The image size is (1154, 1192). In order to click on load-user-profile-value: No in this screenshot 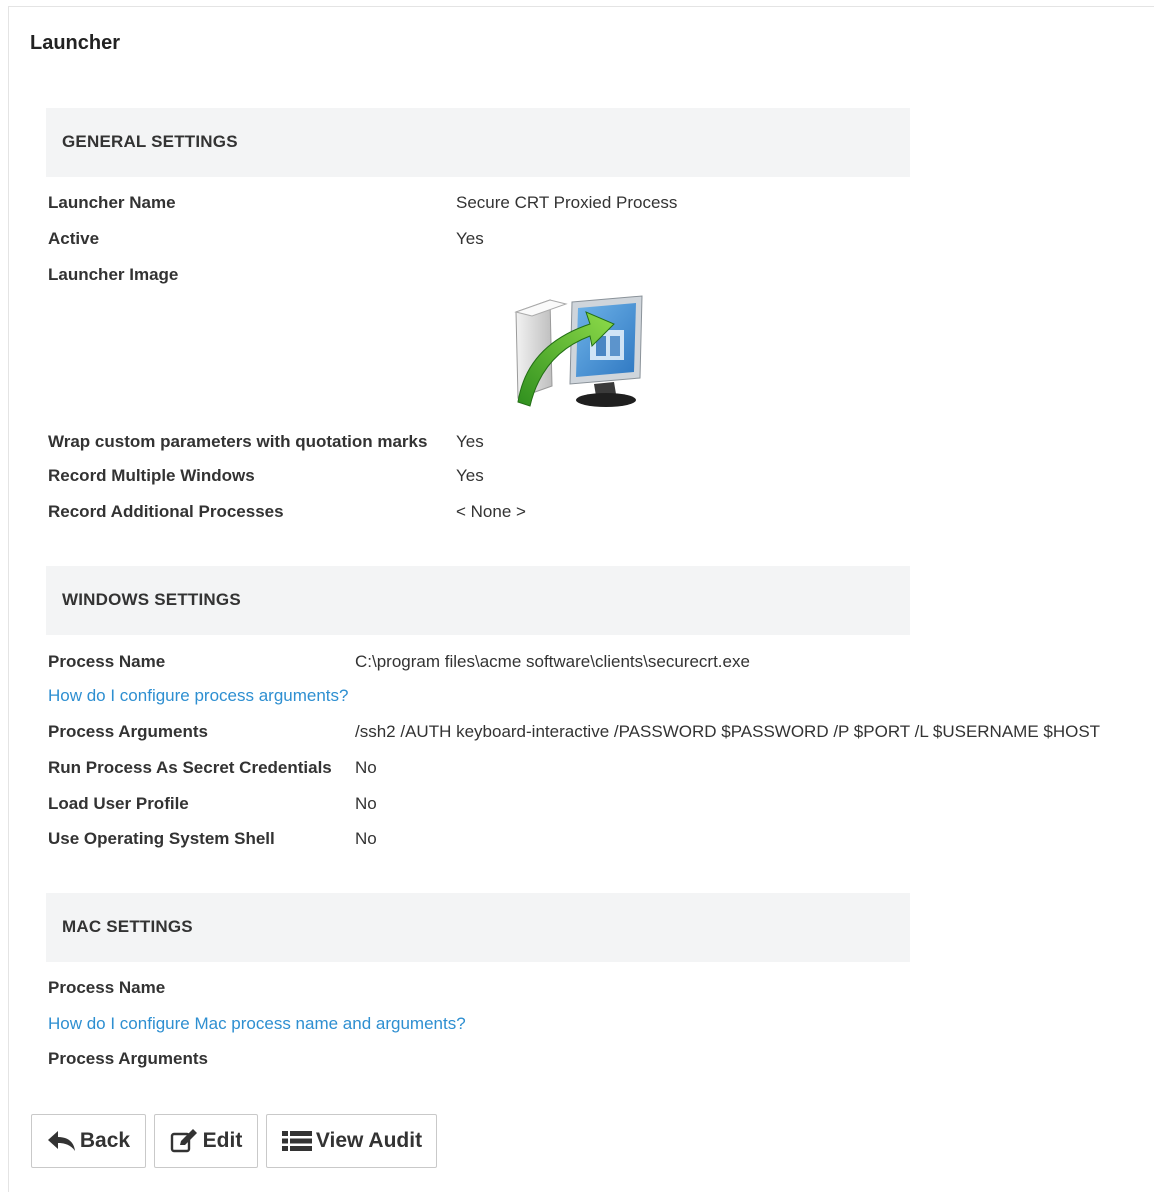, I will do `click(366, 803)`.